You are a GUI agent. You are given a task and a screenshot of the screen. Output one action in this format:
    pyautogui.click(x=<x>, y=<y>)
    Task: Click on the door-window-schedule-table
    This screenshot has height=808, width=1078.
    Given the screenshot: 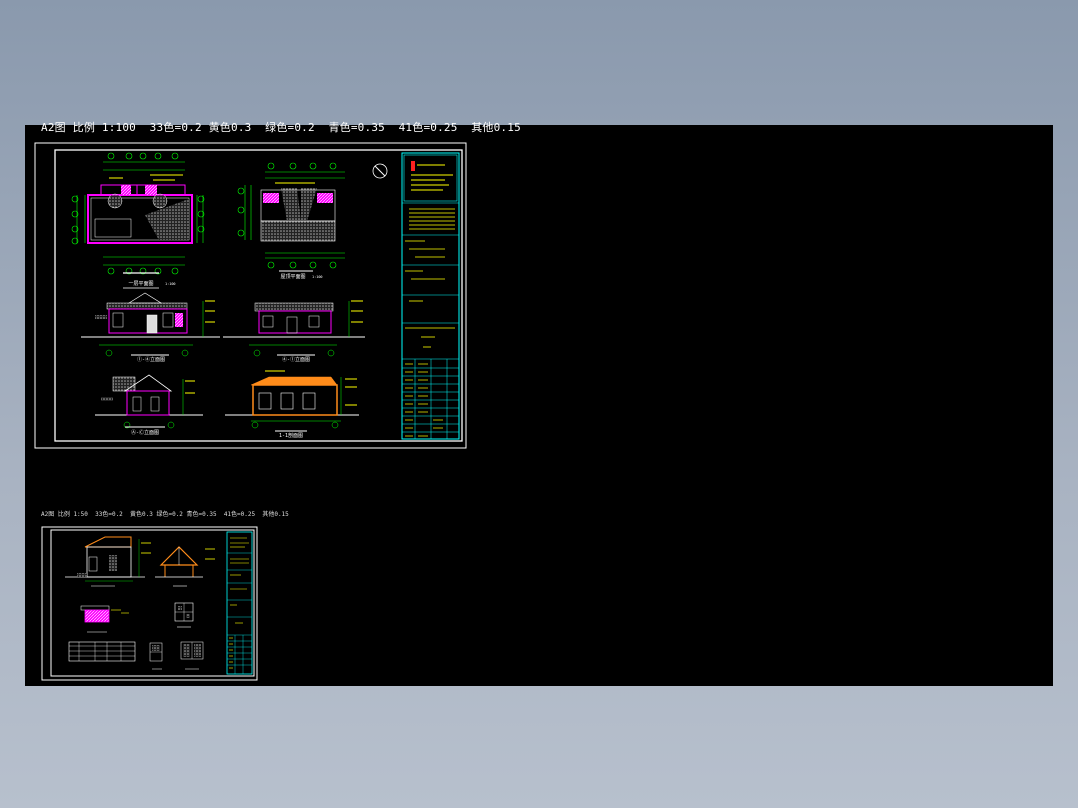 What is the action you would take?
    pyautogui.click(x=102, y=651)
    